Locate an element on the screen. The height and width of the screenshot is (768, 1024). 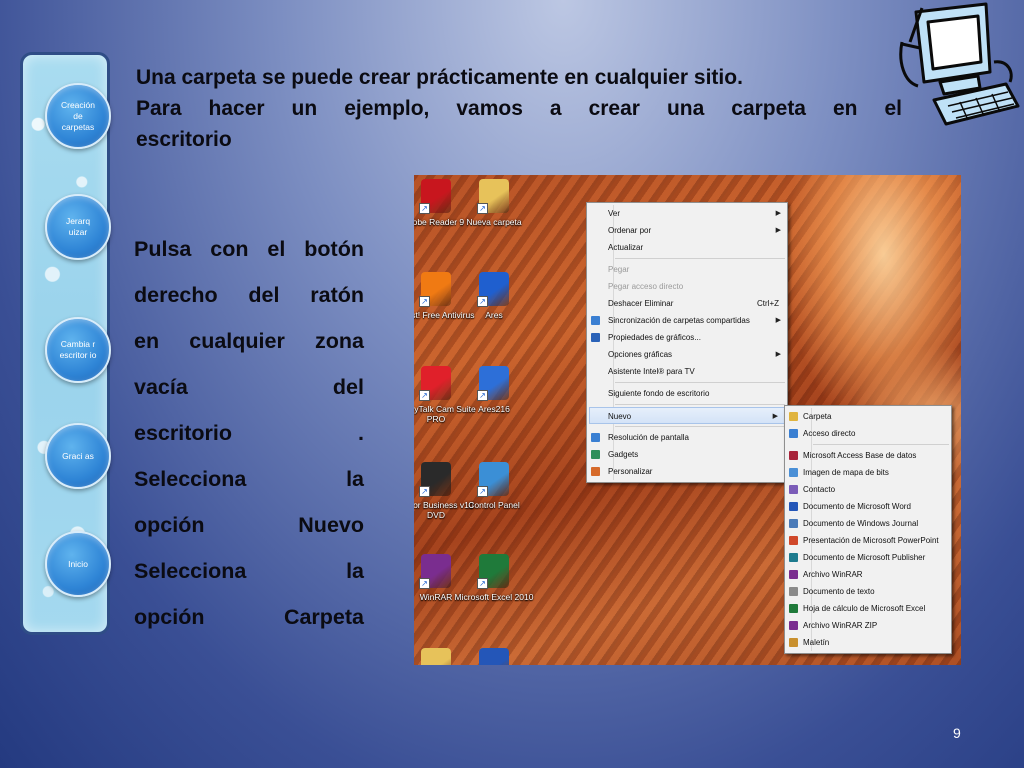
menu-item-label: Documento de Windows Journal is located at coordinates (861, 523).